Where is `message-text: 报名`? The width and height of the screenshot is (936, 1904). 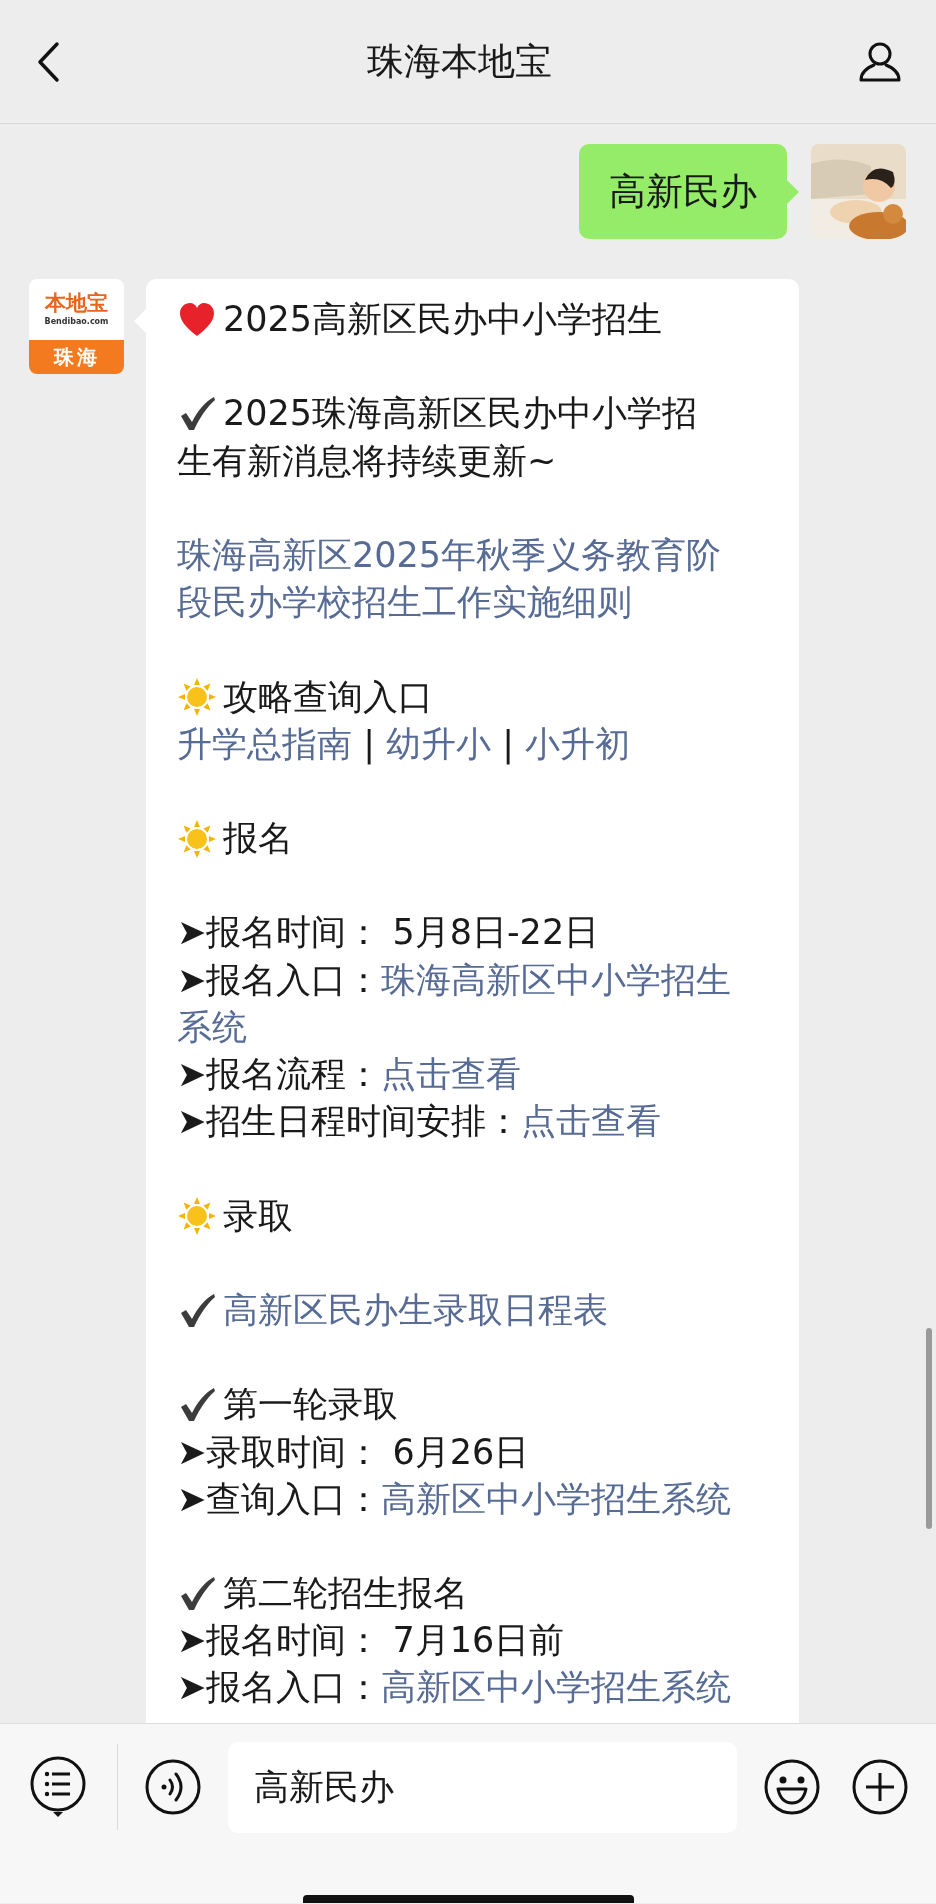
message-text: 报名 is located at coordinates (258, 839).